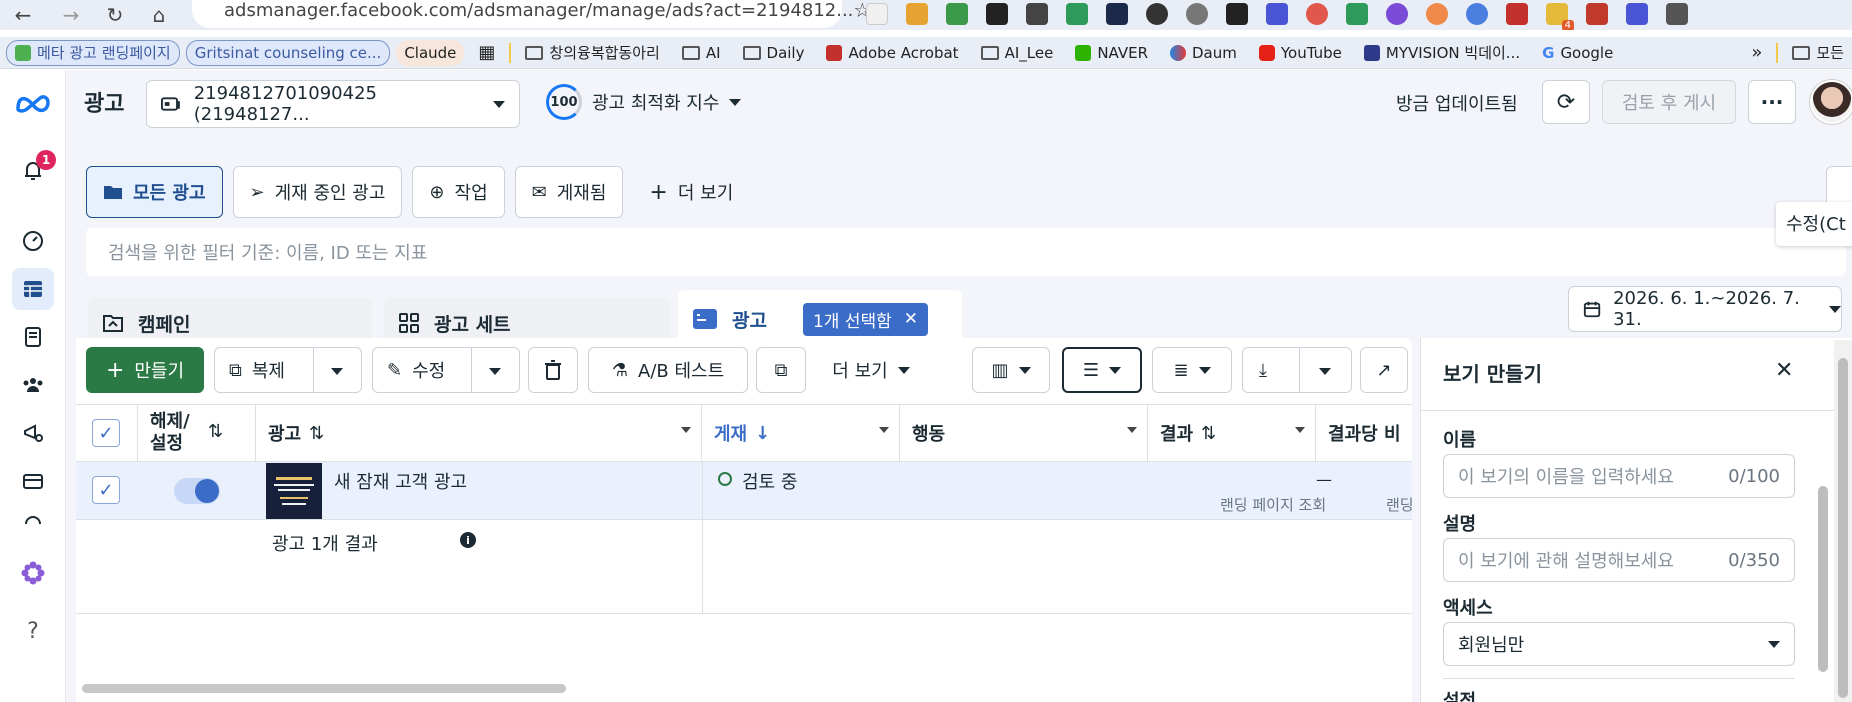 The height and width of the screenshot is (702, 1852). I want to click on table-row: ✓ 새 잠재 고객 광고 검토 중 — 랜딩 페이지 조회 랜딩, so click(744, 491).